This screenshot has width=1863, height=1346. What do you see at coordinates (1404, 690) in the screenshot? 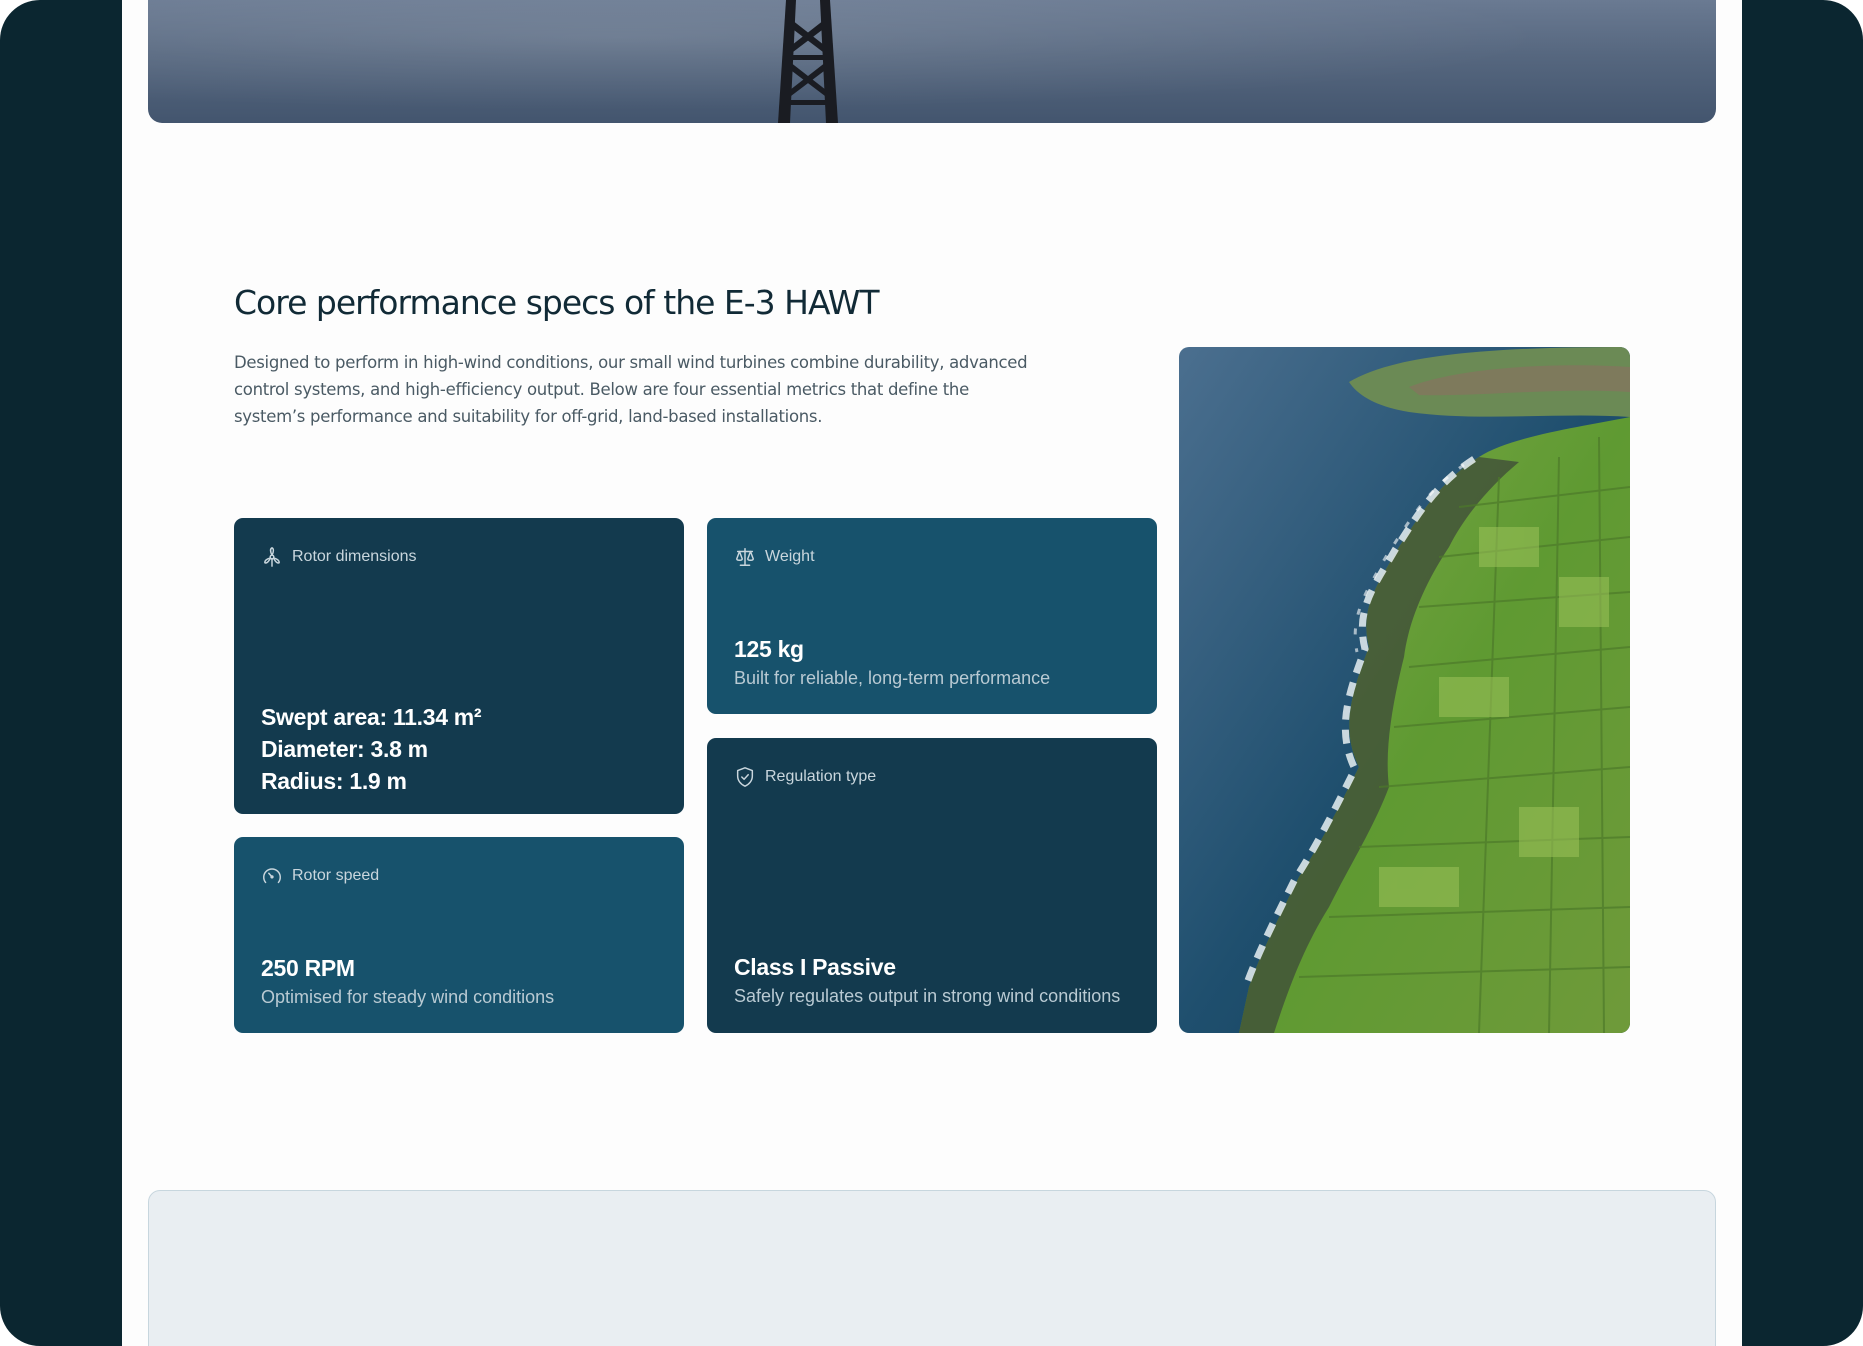
I see `coastline-aerial-image` at bounding box center [1404, 690].